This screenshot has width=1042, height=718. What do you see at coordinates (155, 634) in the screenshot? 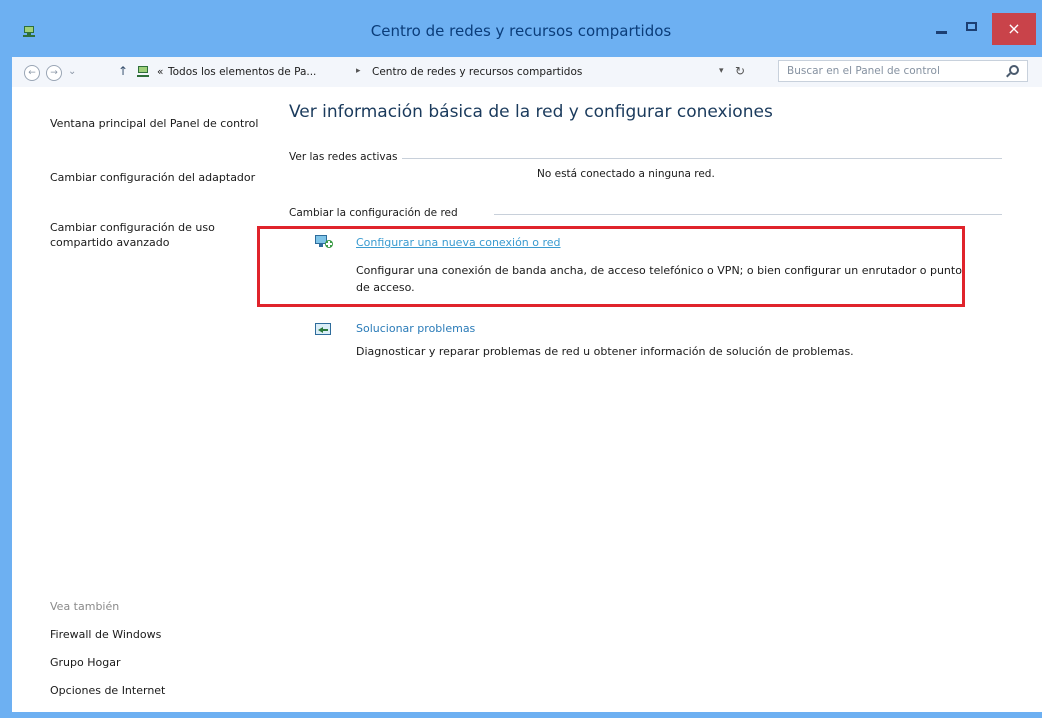
I see `see-also-firewall: Firewall de Windows` at bounding box center [155, 634].